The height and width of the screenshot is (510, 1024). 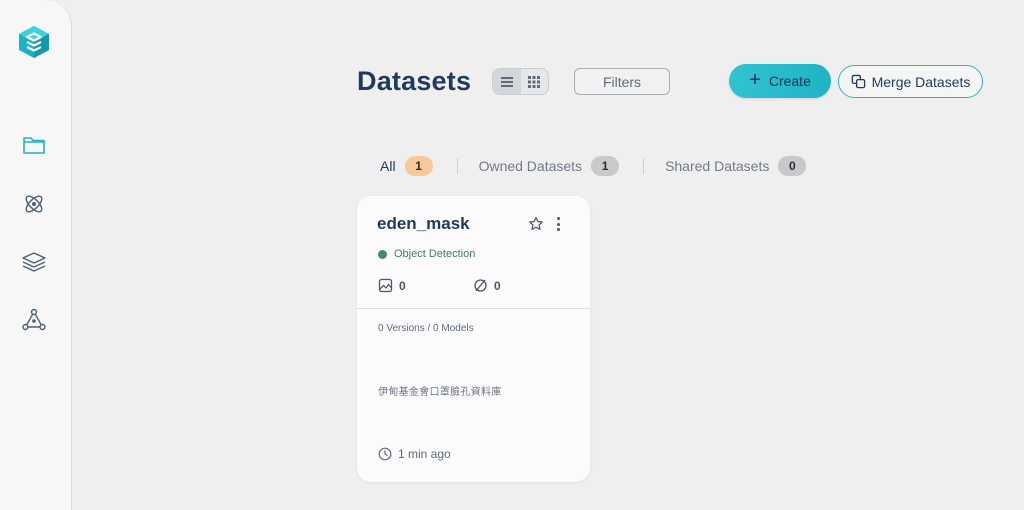 What do you see at coordinates (755, 80) in the screenshot?
I see `plus-icon: +` at bounding box center [755, 80].